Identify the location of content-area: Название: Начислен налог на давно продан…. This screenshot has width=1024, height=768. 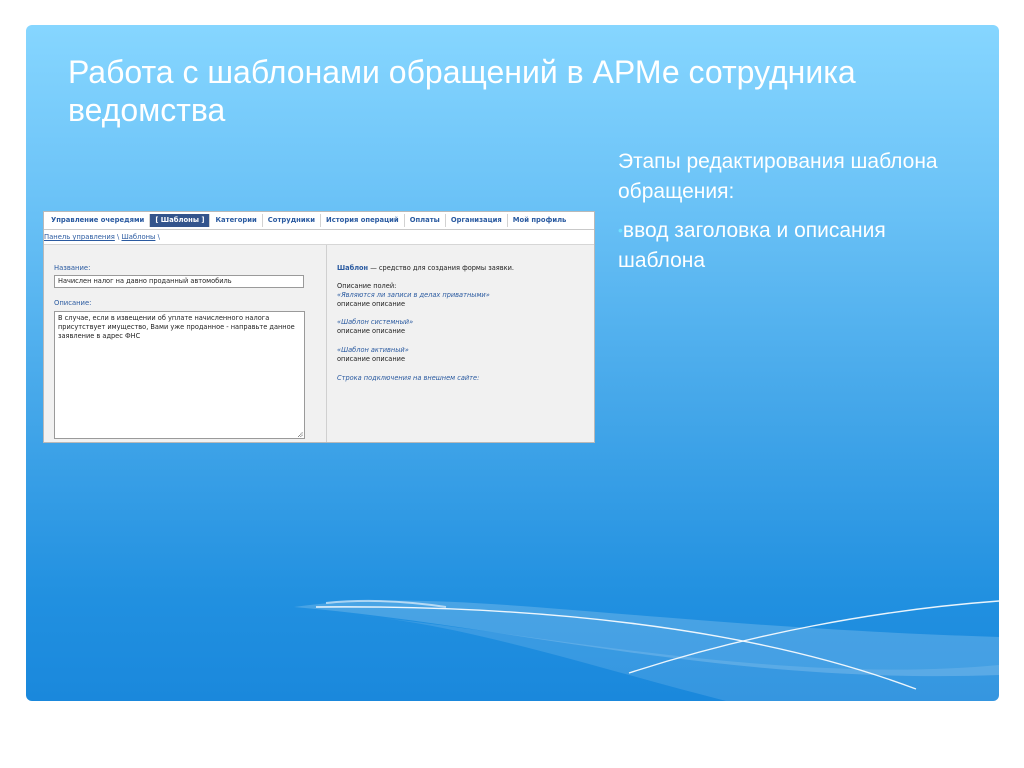
(319, 343).